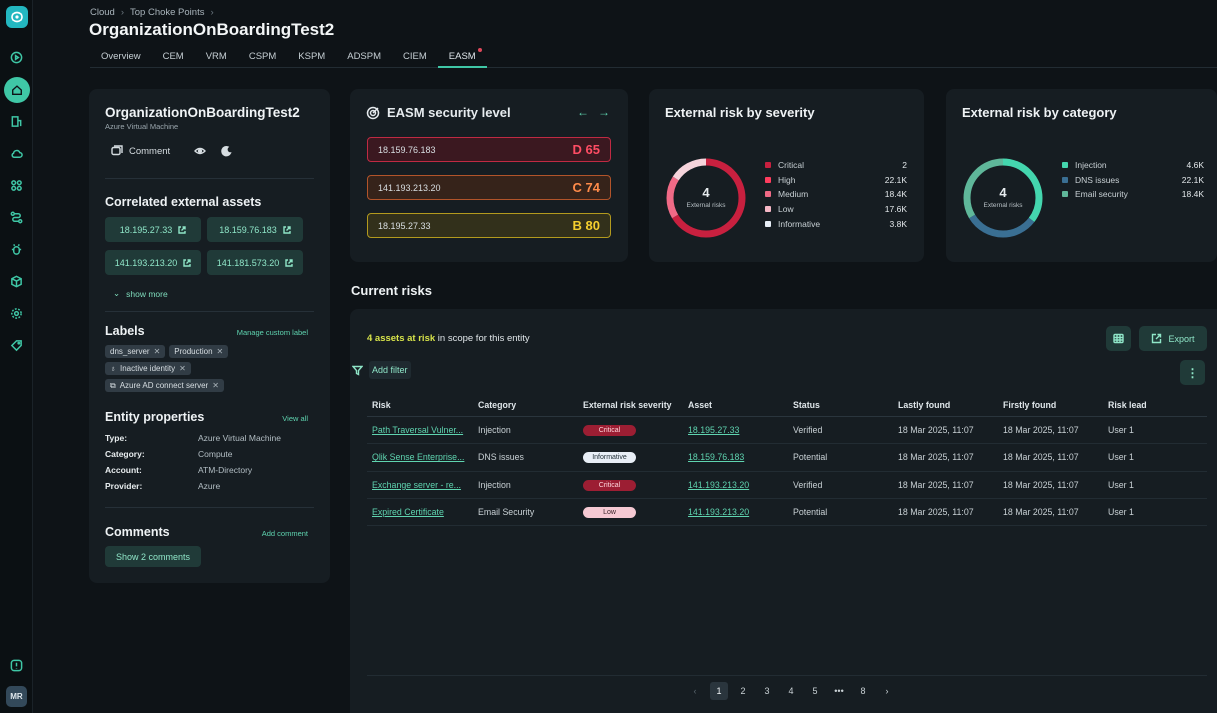 This screenshot has height=713, width=1217. Describe the element at coordinates (420, 405) in the screenshot. I see `column-header: Risk` at that location.